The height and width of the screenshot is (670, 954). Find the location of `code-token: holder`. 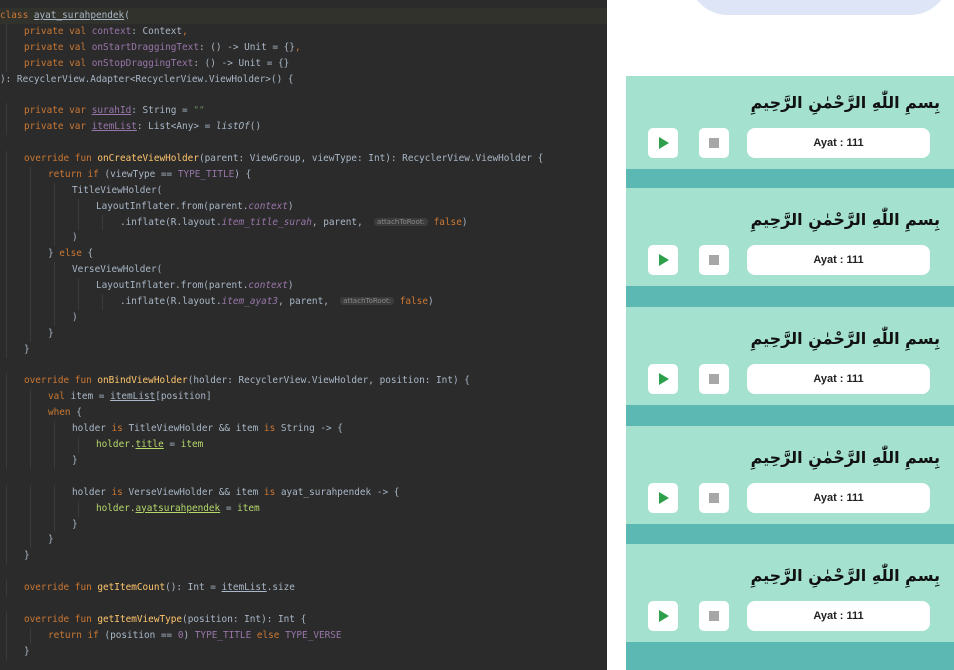

code-token: holder is located at coordinates (92, 492).